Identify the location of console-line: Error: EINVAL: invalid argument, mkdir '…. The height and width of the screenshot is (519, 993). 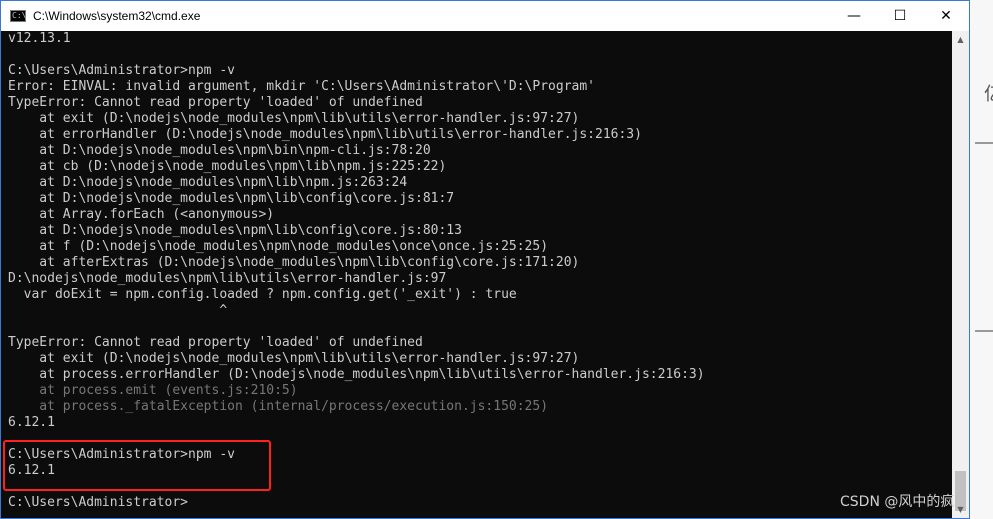
(301, 86).